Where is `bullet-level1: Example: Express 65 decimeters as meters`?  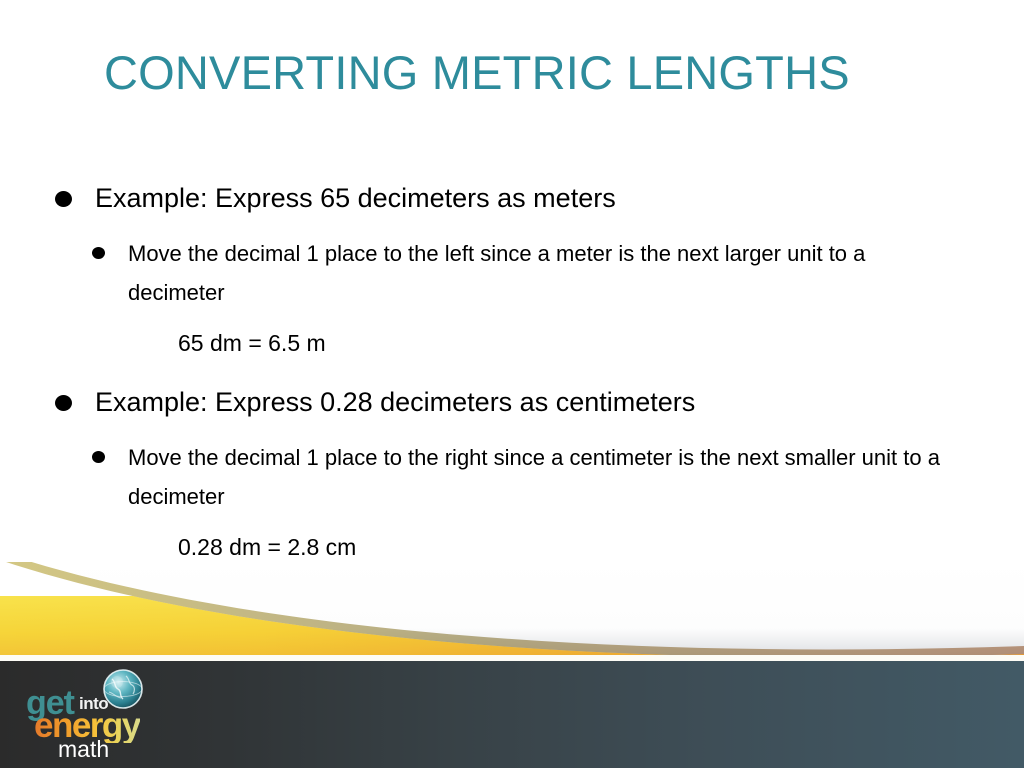
bullet-level1: Example: Express 65 decimeters as meters is located at coordinates (512, 198).